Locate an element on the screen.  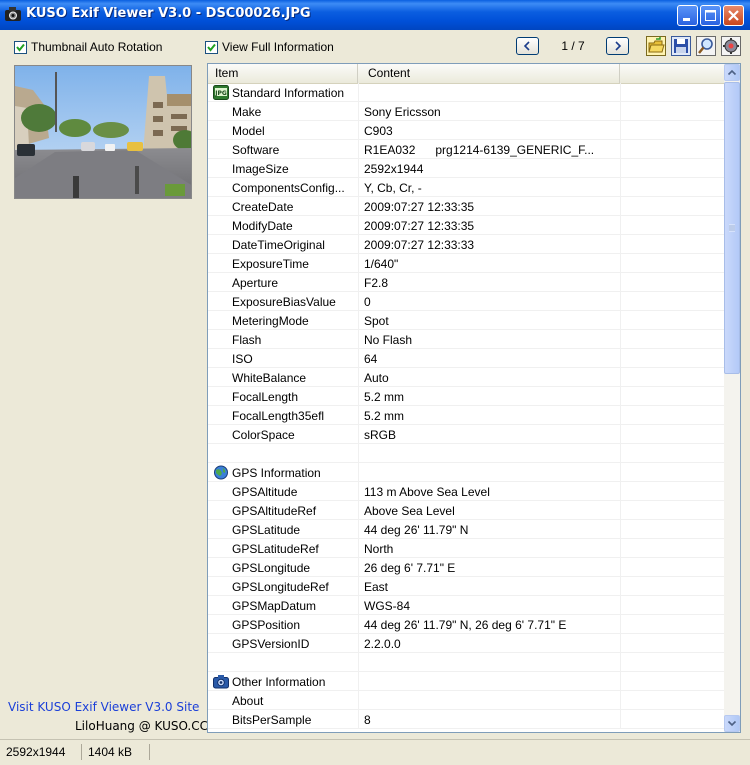
maximize-icon is located at coordinates (710, 15).